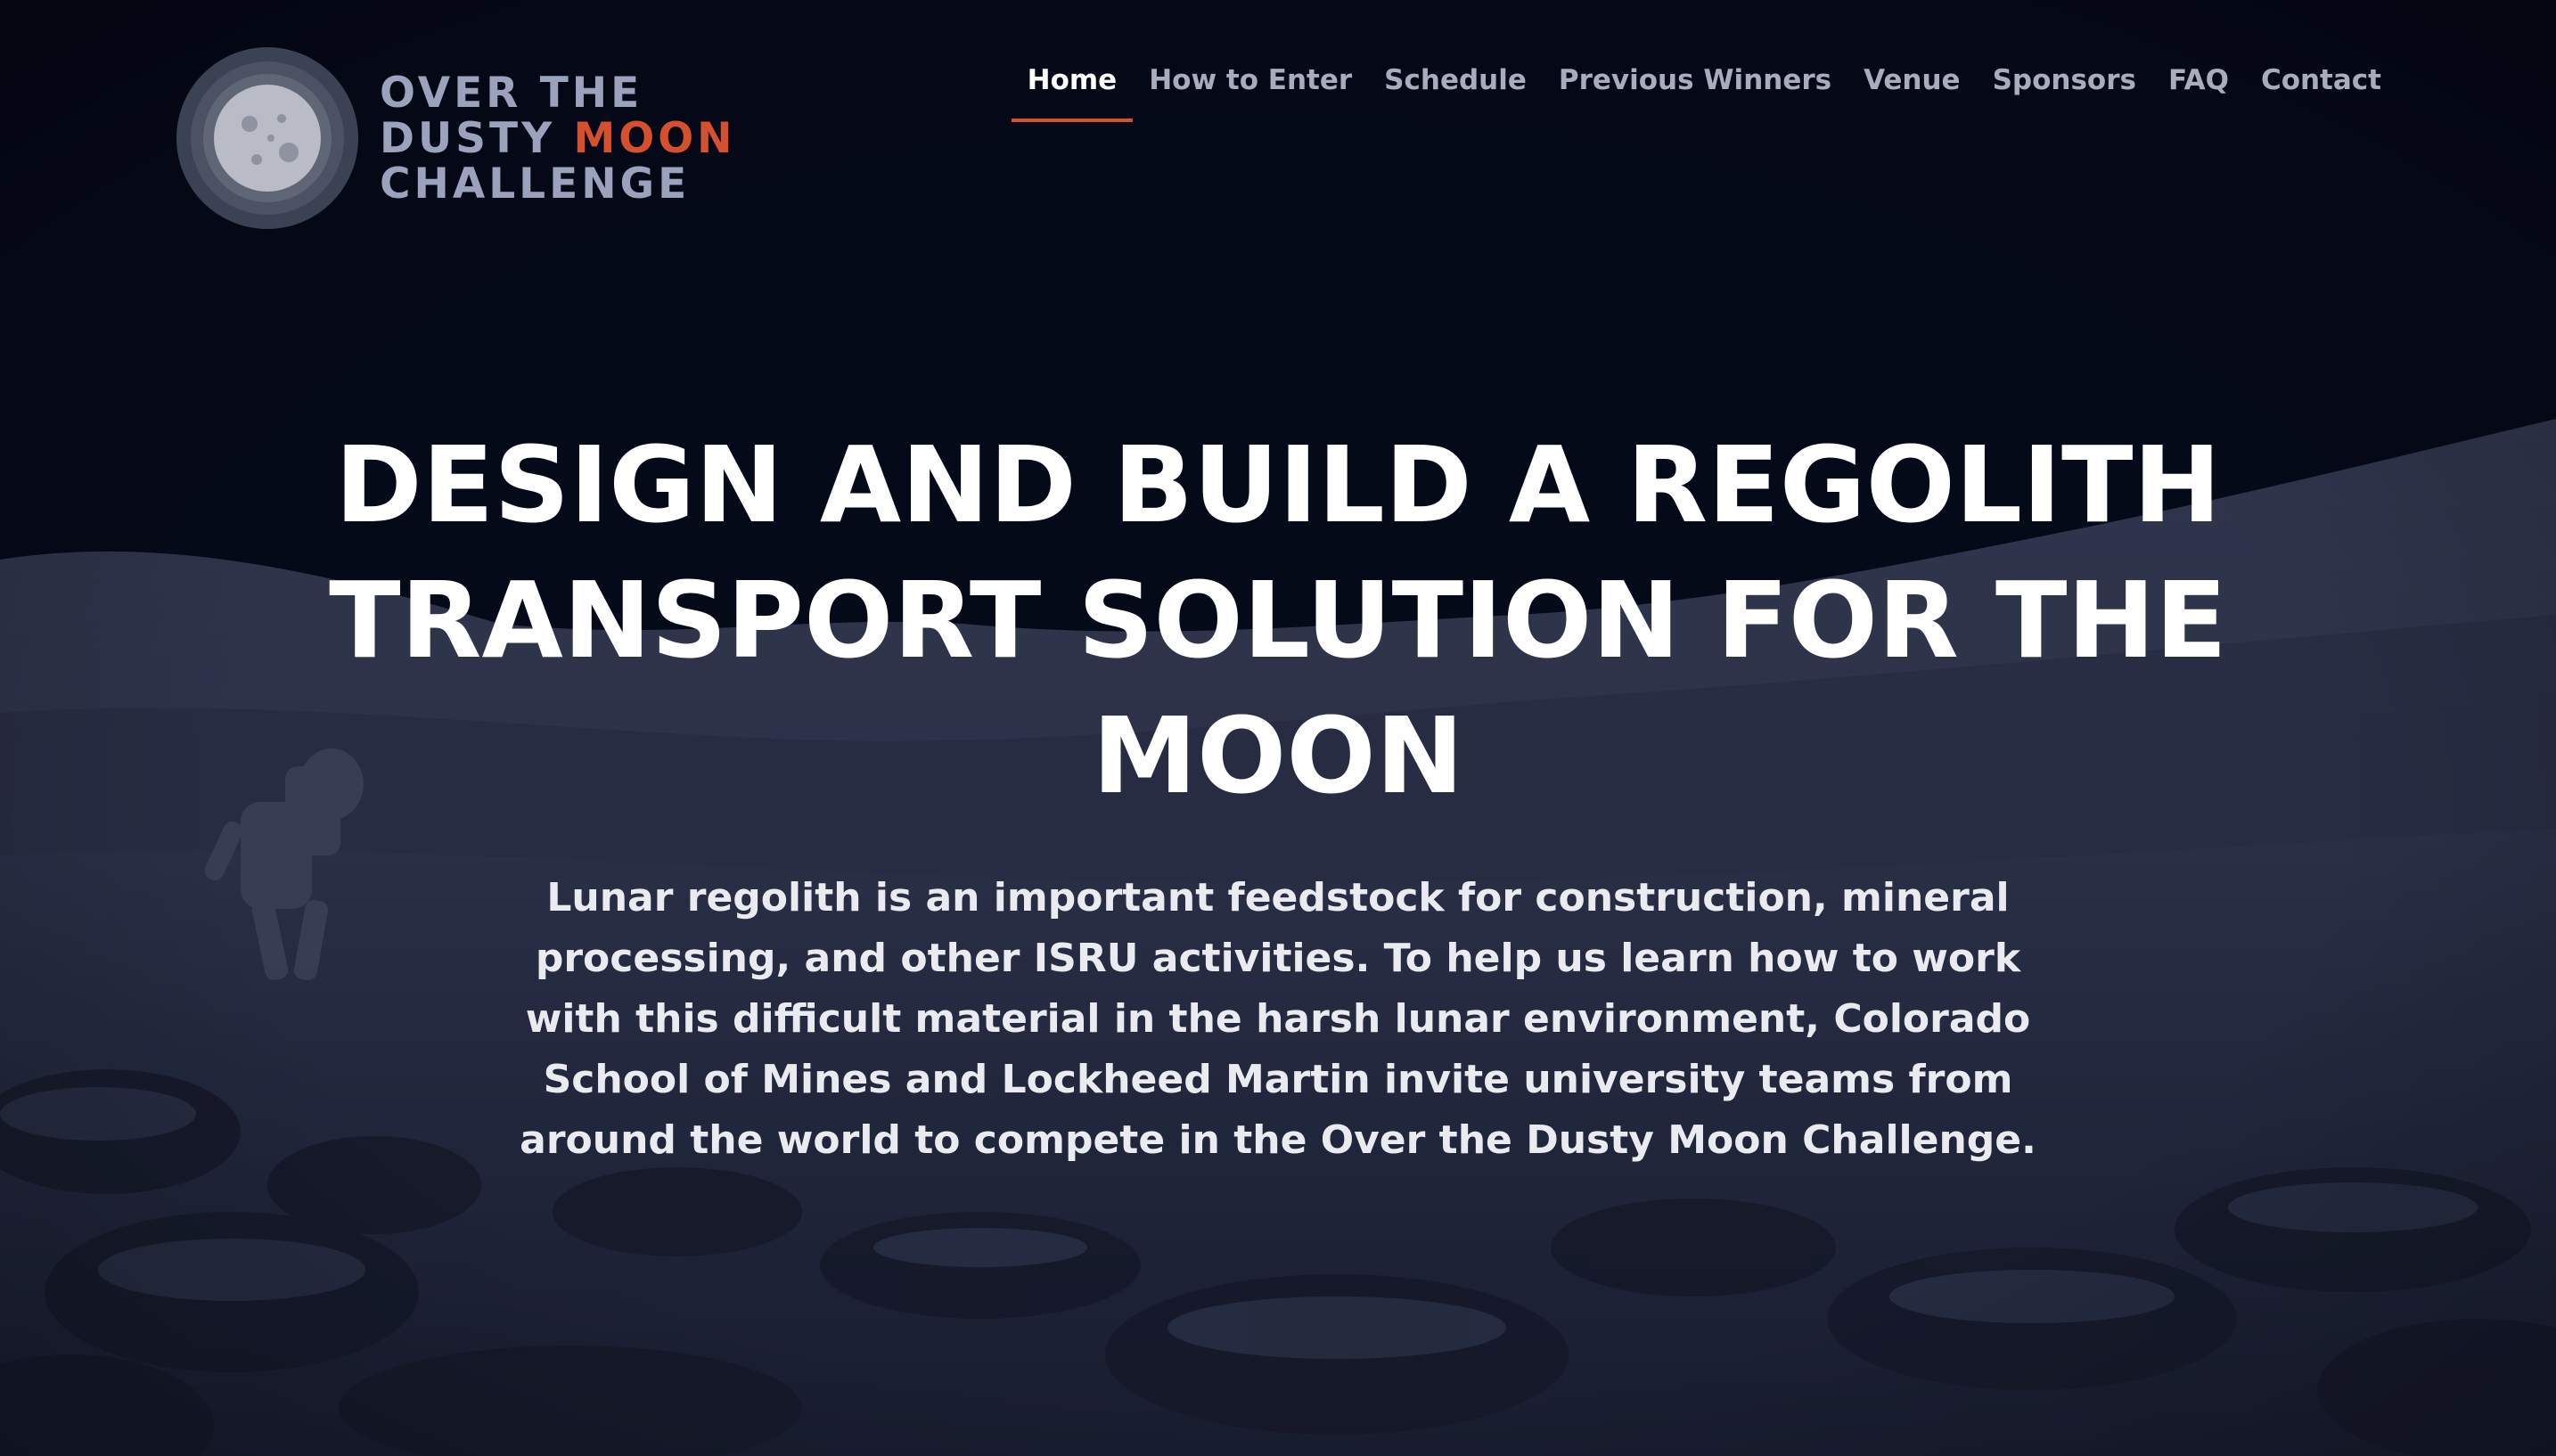 The image size is (2556, 1456). Describe the element at coordinates (2198, 88) in the screenshot. I see `nav-item-faq: FAQ` at that location.